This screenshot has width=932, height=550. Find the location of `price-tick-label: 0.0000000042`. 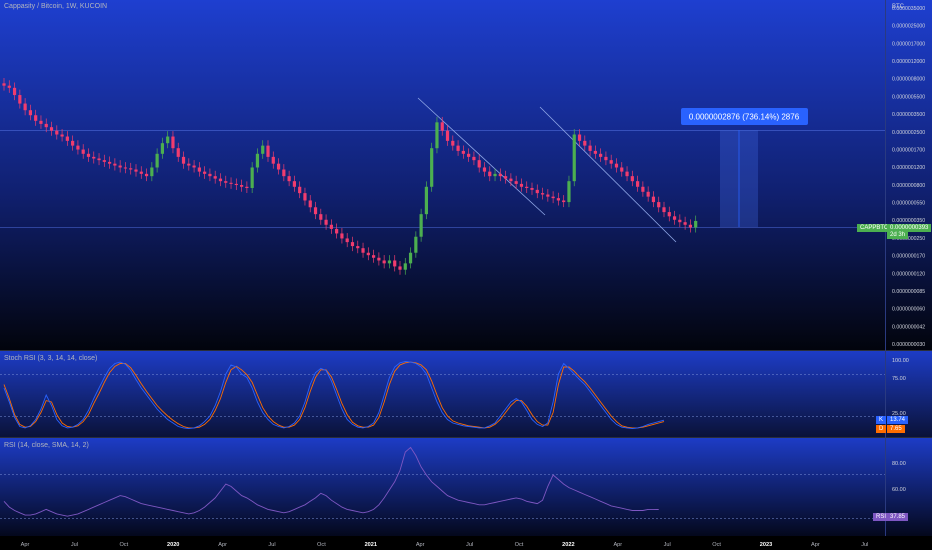

price-tick-label: 0.0000000042 is located at coordinates (908, 327).